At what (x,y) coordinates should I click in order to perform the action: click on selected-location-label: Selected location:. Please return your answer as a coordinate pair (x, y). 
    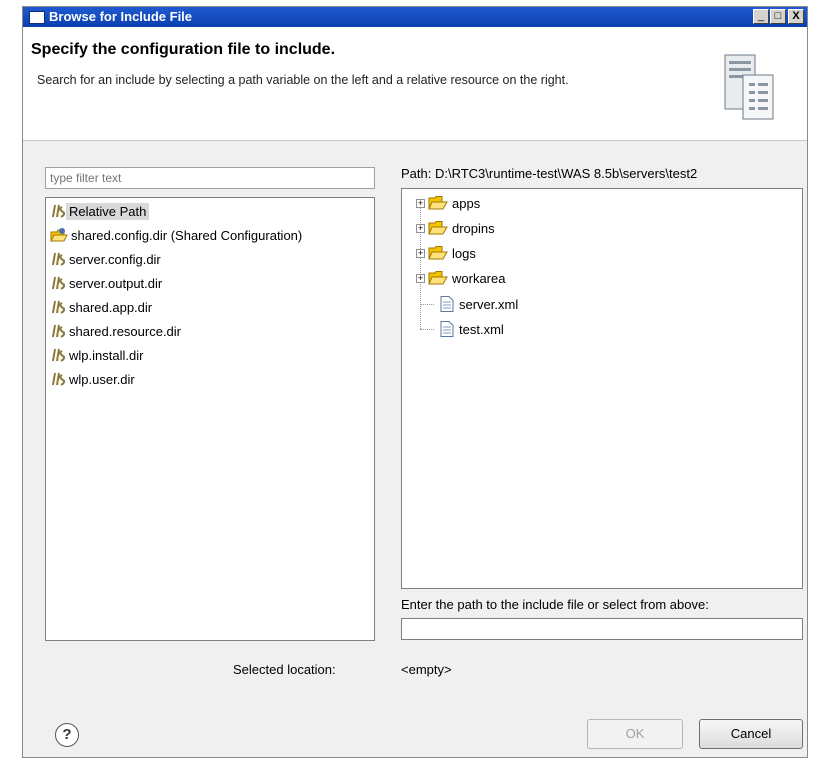
    Looking at the image, I should click on (284, 669).